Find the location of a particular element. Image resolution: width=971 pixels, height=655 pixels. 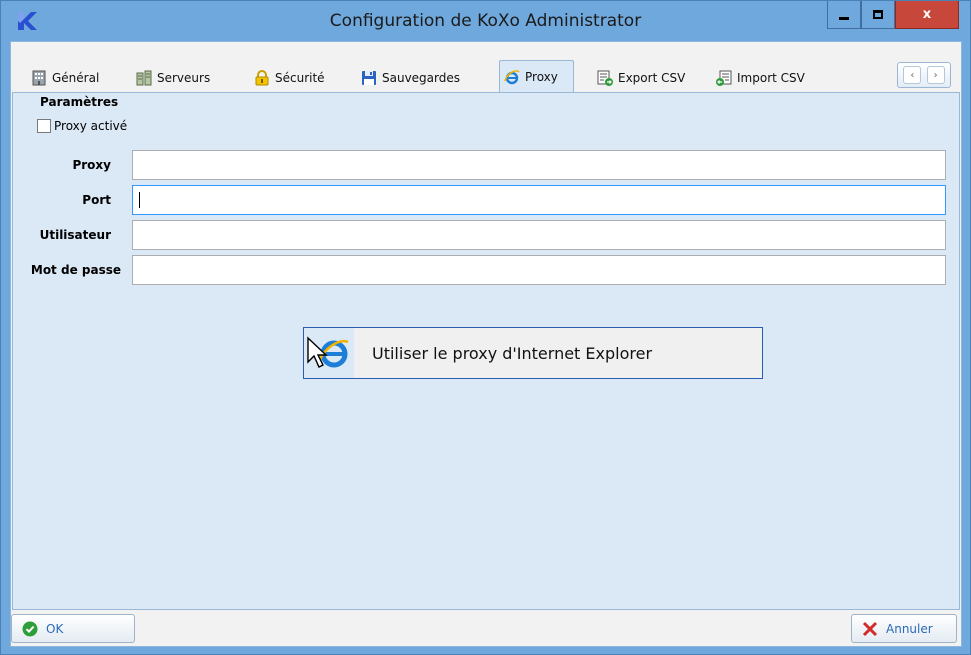

tab-serveurs: Serveurs is located at coordinates (173, 77).